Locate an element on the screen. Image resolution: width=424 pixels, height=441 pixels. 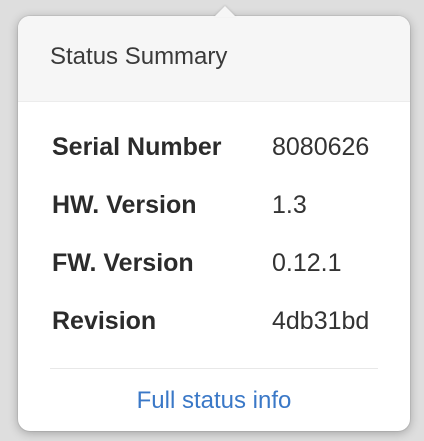
serial-number-value: 8080626 is located at coordinates (321, 146).